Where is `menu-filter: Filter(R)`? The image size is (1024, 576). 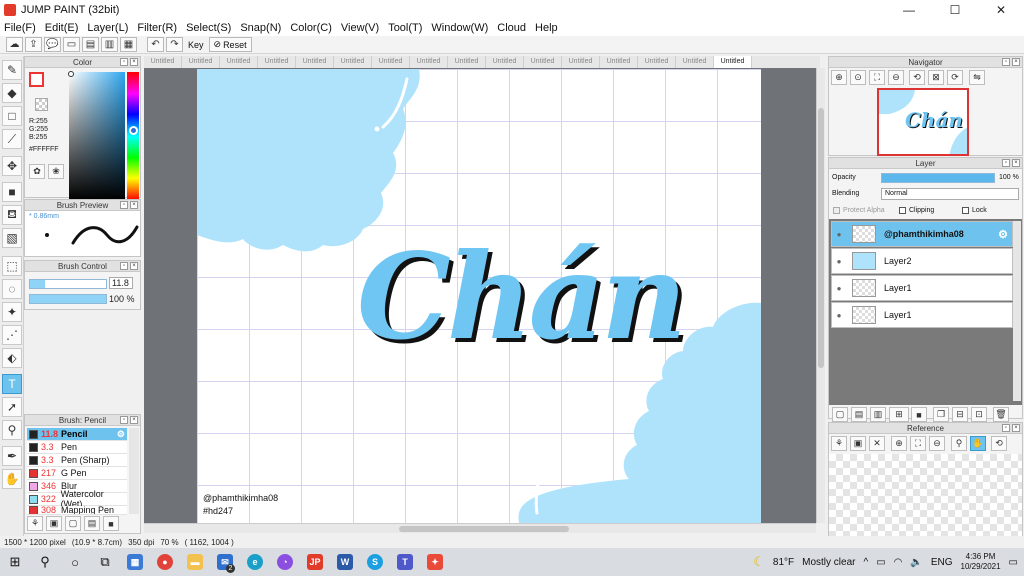
menu-filter: Filter(R) is located at coordinates (157, 28).